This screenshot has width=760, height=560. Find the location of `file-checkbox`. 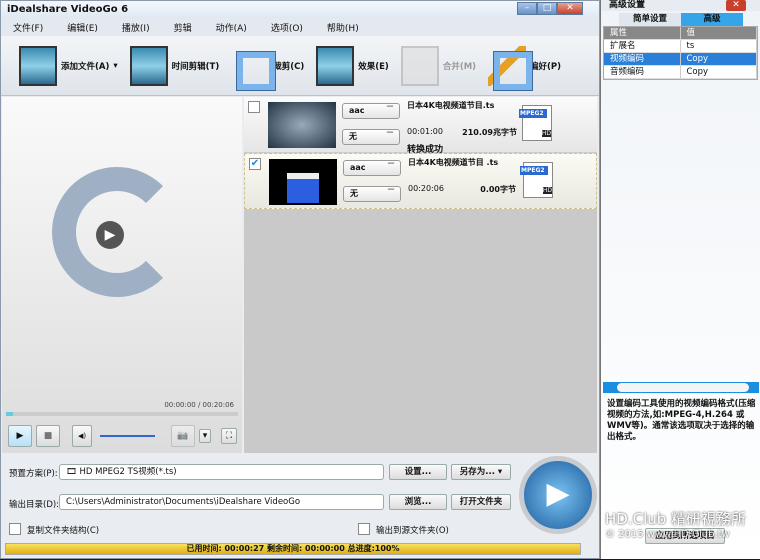

file-checkbox is located at coordinates (254, 107).